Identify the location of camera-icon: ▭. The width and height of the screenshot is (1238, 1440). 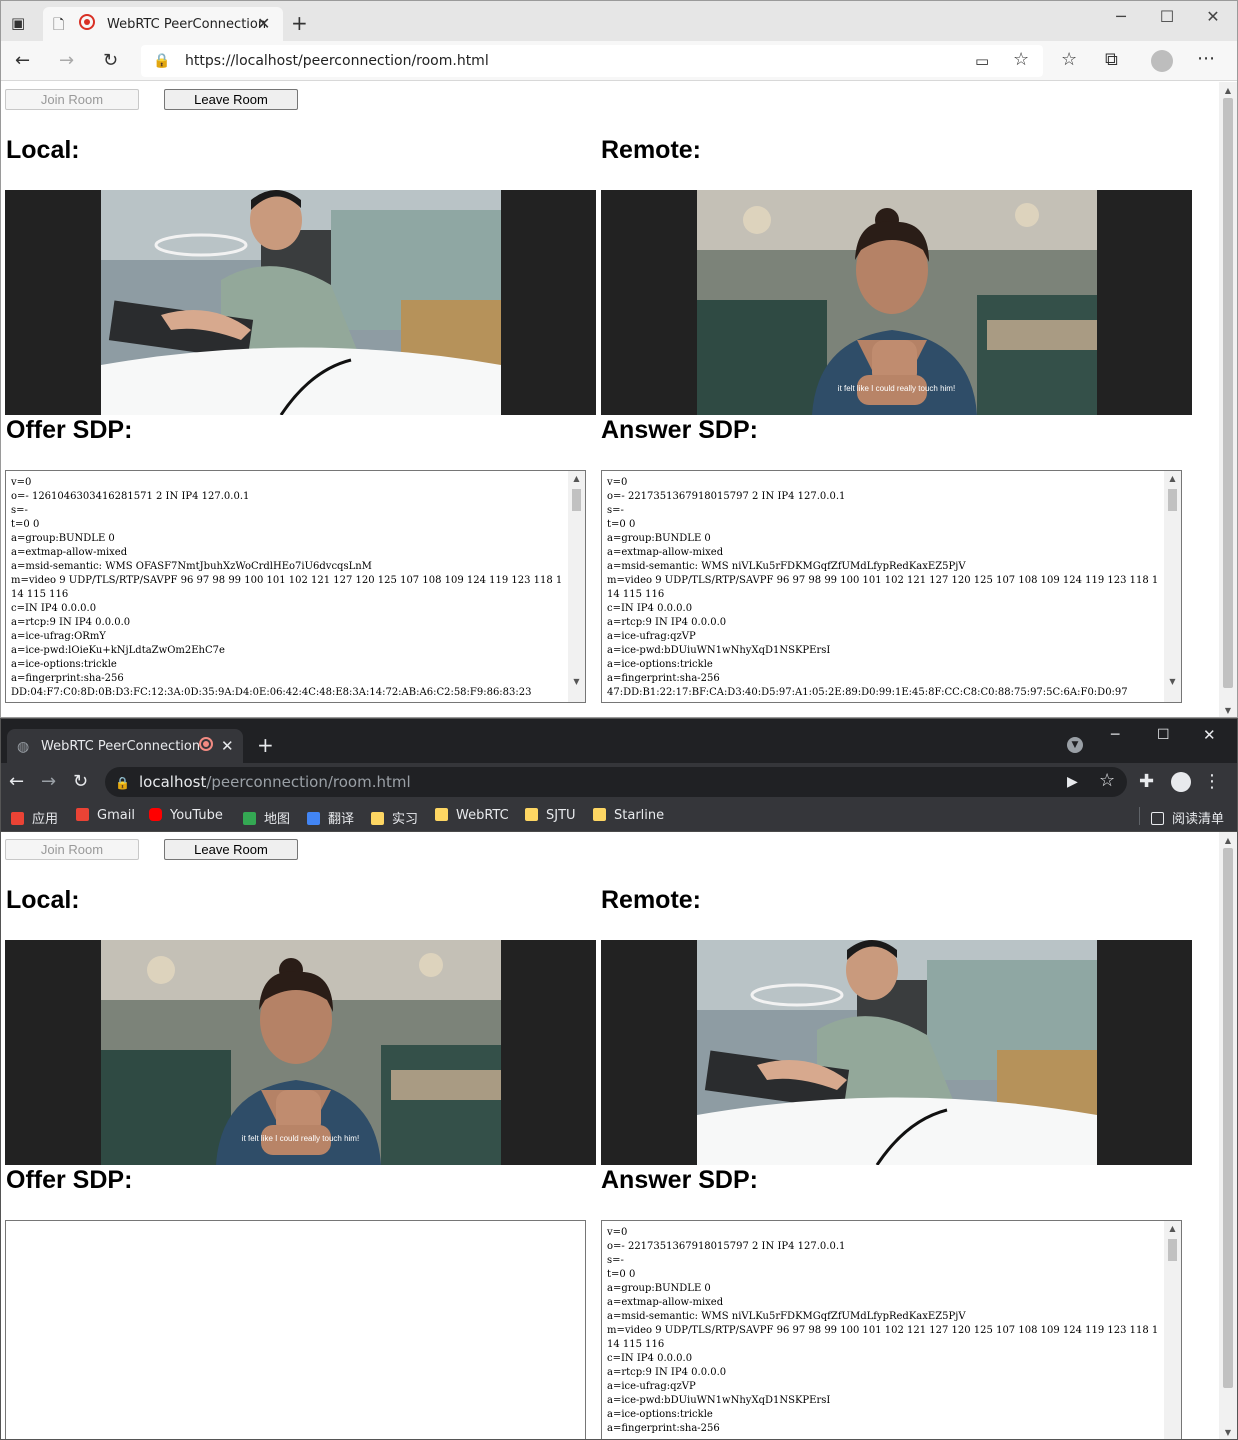
(982, 61).